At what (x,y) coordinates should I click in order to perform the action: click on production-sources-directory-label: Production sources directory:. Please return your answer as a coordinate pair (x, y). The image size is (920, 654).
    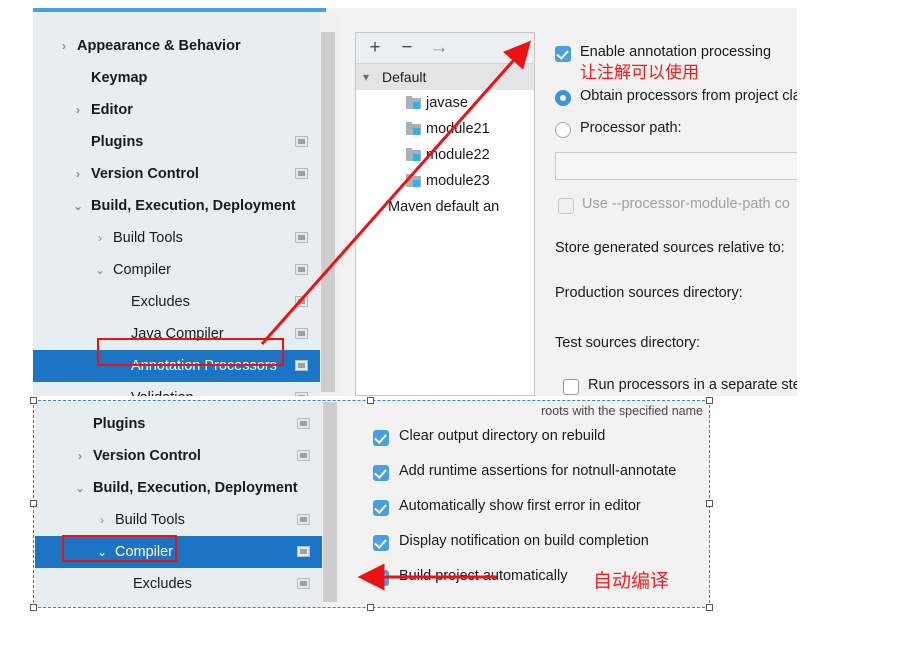
    Looking at the image, I should click on (649, 293).